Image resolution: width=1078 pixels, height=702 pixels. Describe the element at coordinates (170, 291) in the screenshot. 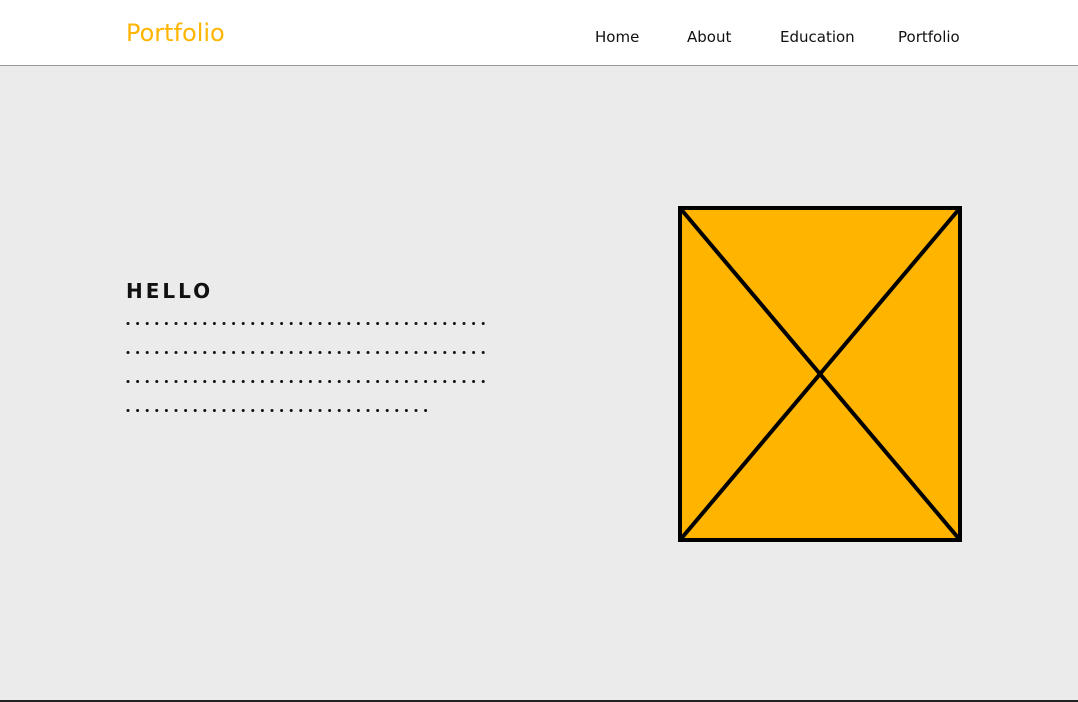

I see `hero-title: HELLO` at that location.